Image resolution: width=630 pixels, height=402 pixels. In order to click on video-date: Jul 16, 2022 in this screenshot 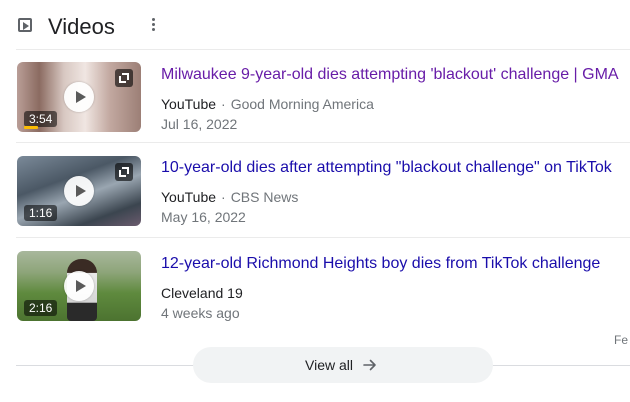, I will do `click(199, 124)`.